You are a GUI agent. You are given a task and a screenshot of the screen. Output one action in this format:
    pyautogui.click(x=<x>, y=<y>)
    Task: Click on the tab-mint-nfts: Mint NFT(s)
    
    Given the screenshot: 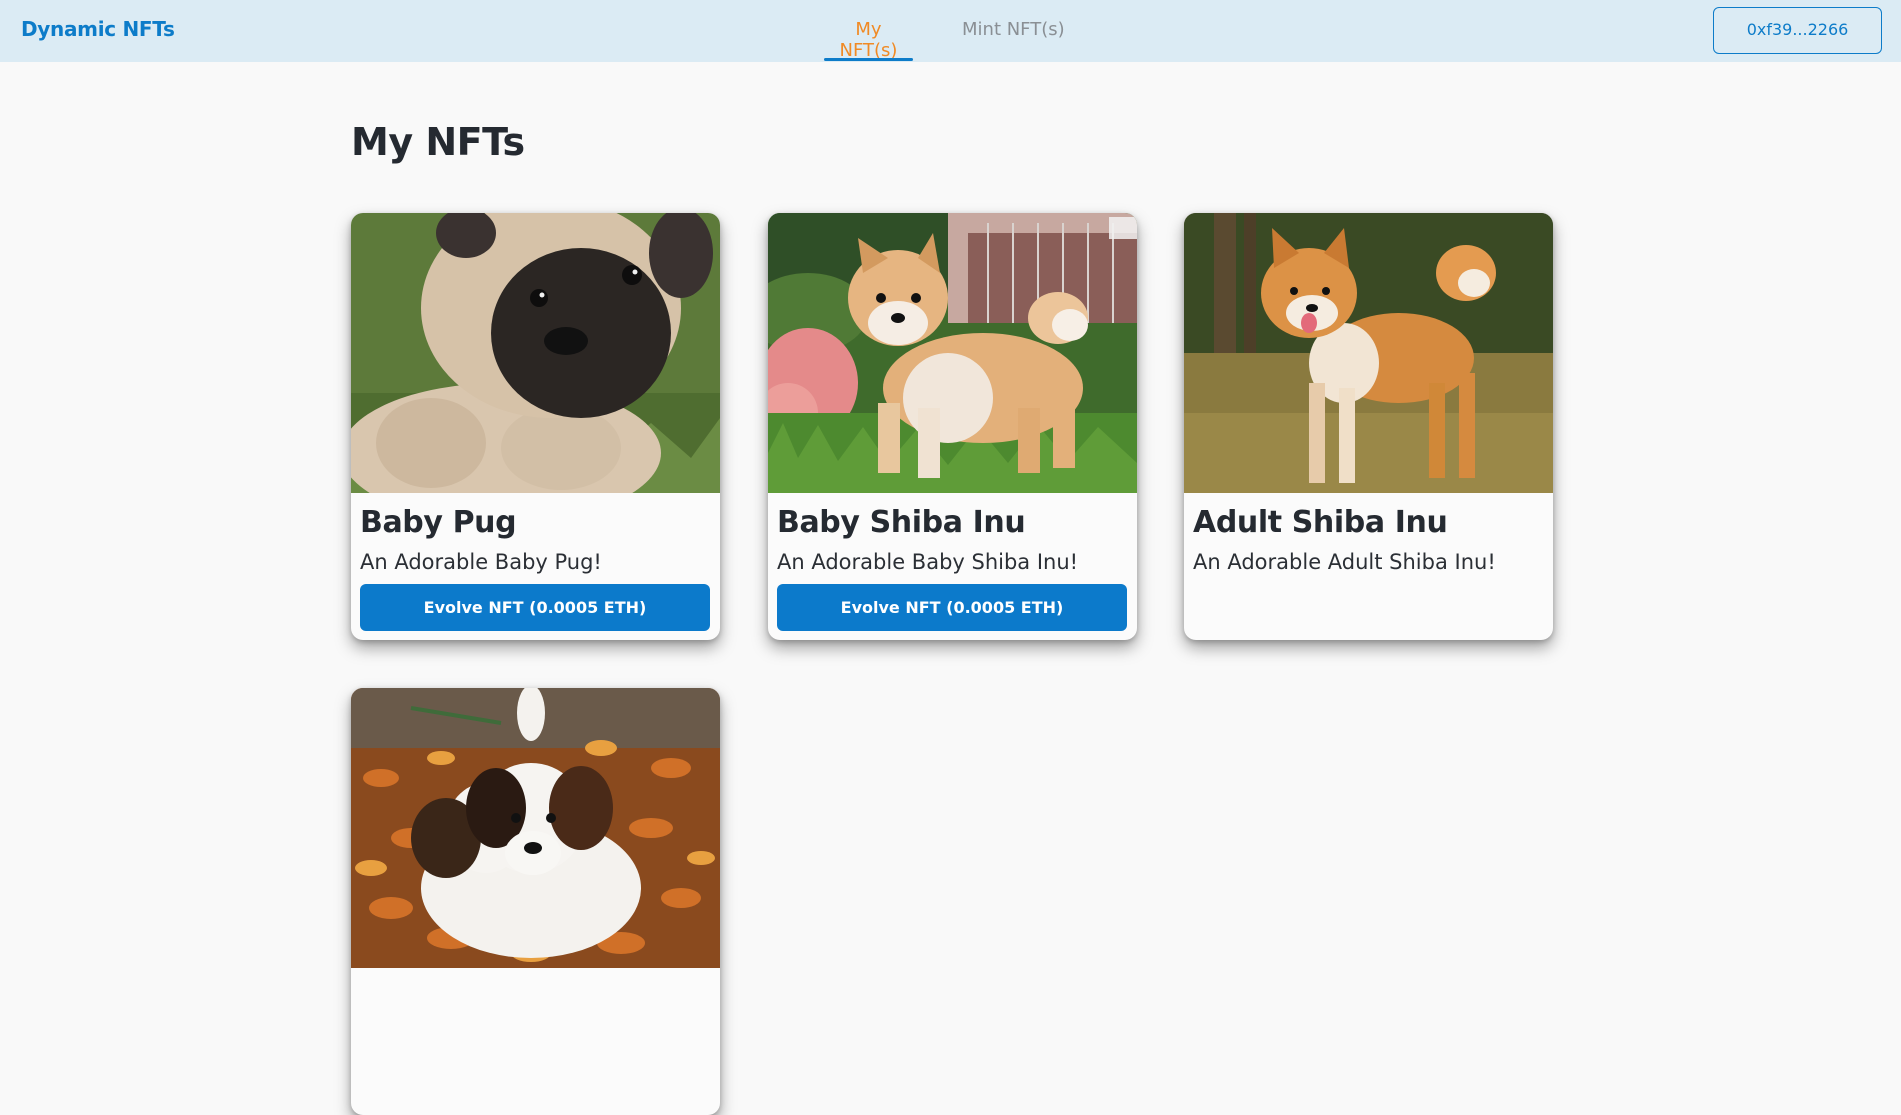 What is the action you would take?
    pyautogui.click(x=1013, y=41)
    